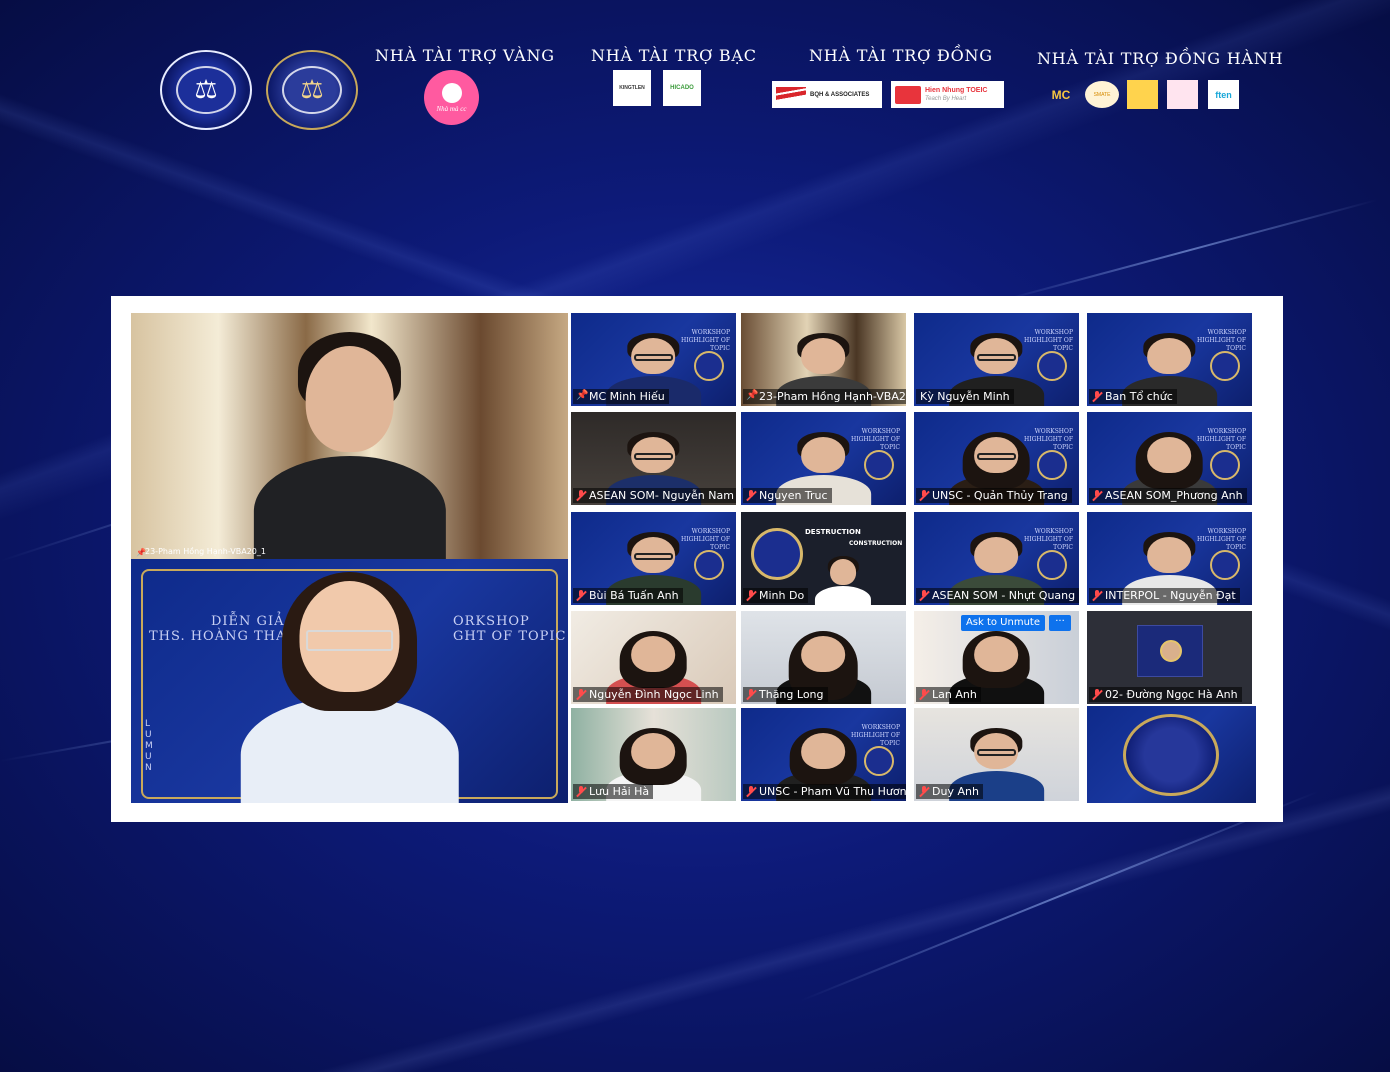 Image resolution: width=1390 pixels, height=1072 pixels. What do you see at coordinates (876, 543) in the screenshot?
I see `tile-slide-subtitle: CONSTRUCTION` at bounding box center [876, 543].